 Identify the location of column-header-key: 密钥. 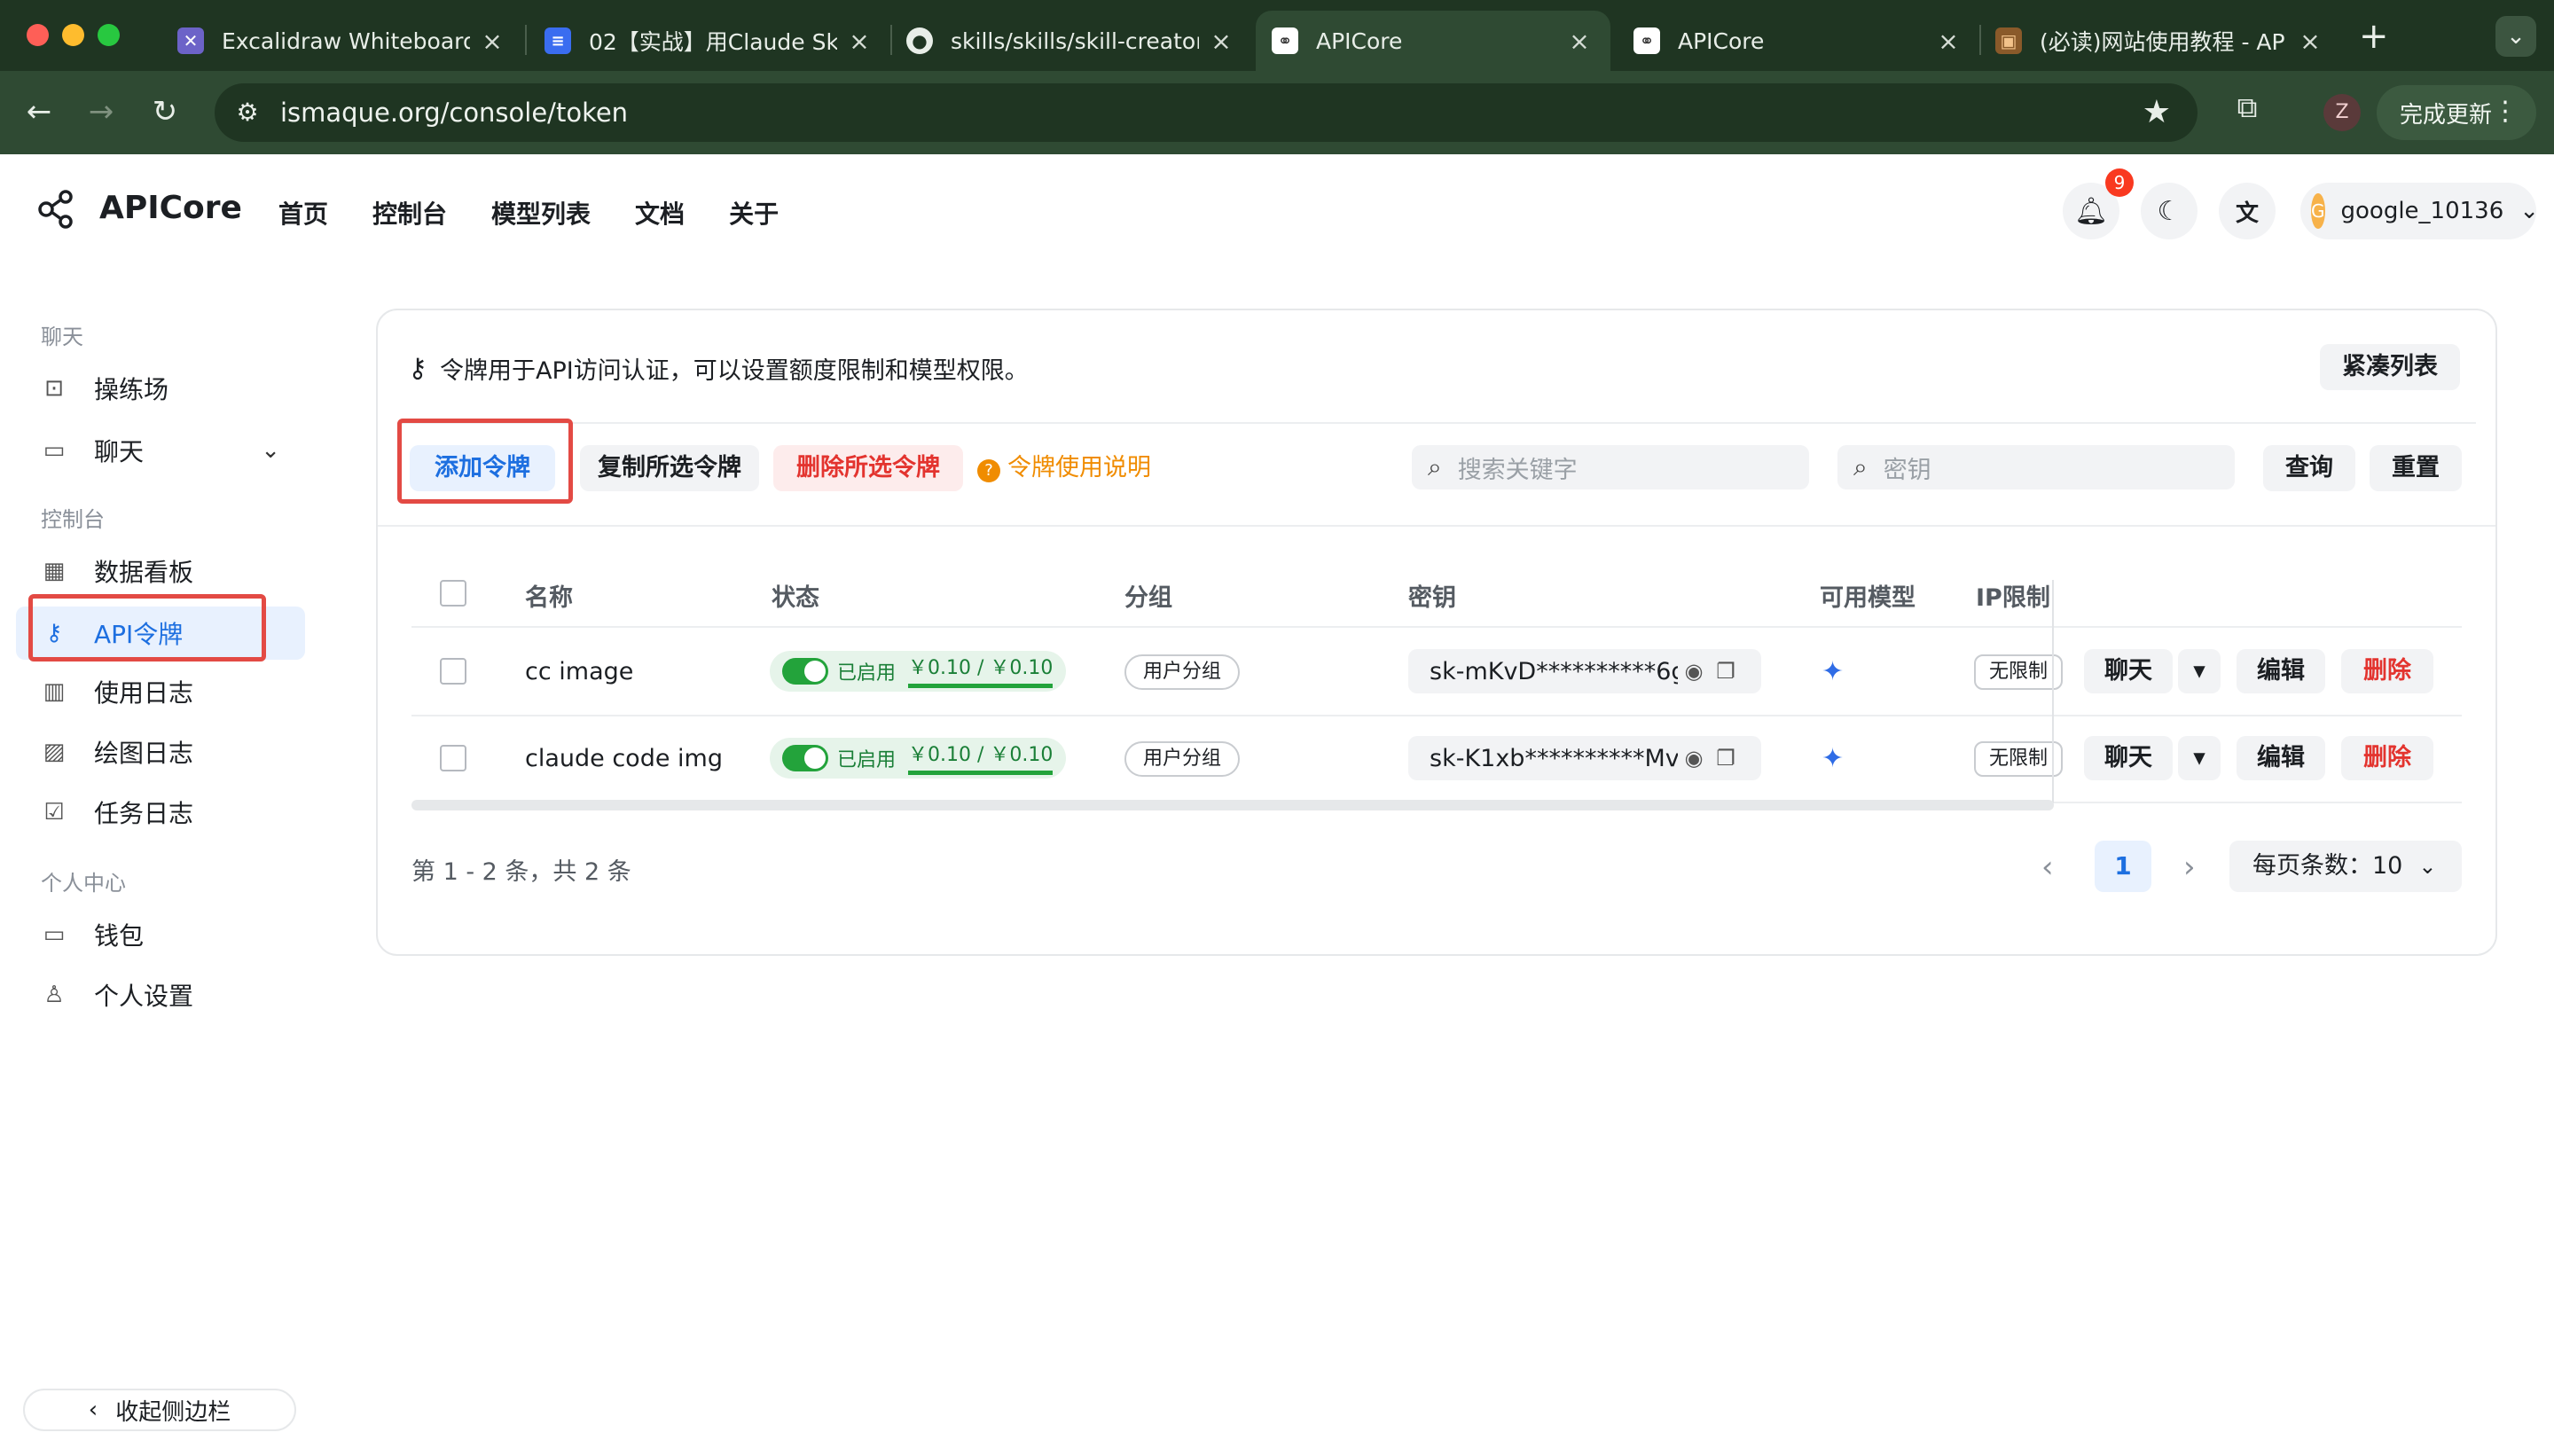
(1432, 595).